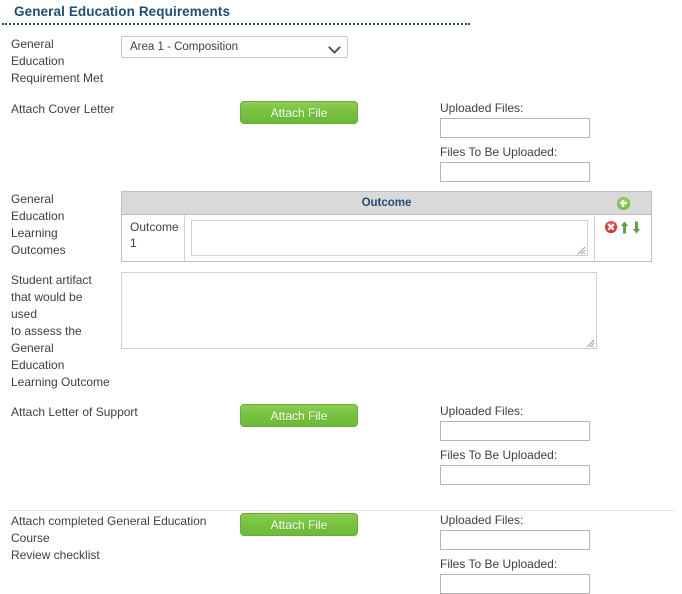  What do you see at coordinates (515, 128) in the screenshot?
I see `cover-letter-uploaded-files-input` at bounding box center [515, 128].